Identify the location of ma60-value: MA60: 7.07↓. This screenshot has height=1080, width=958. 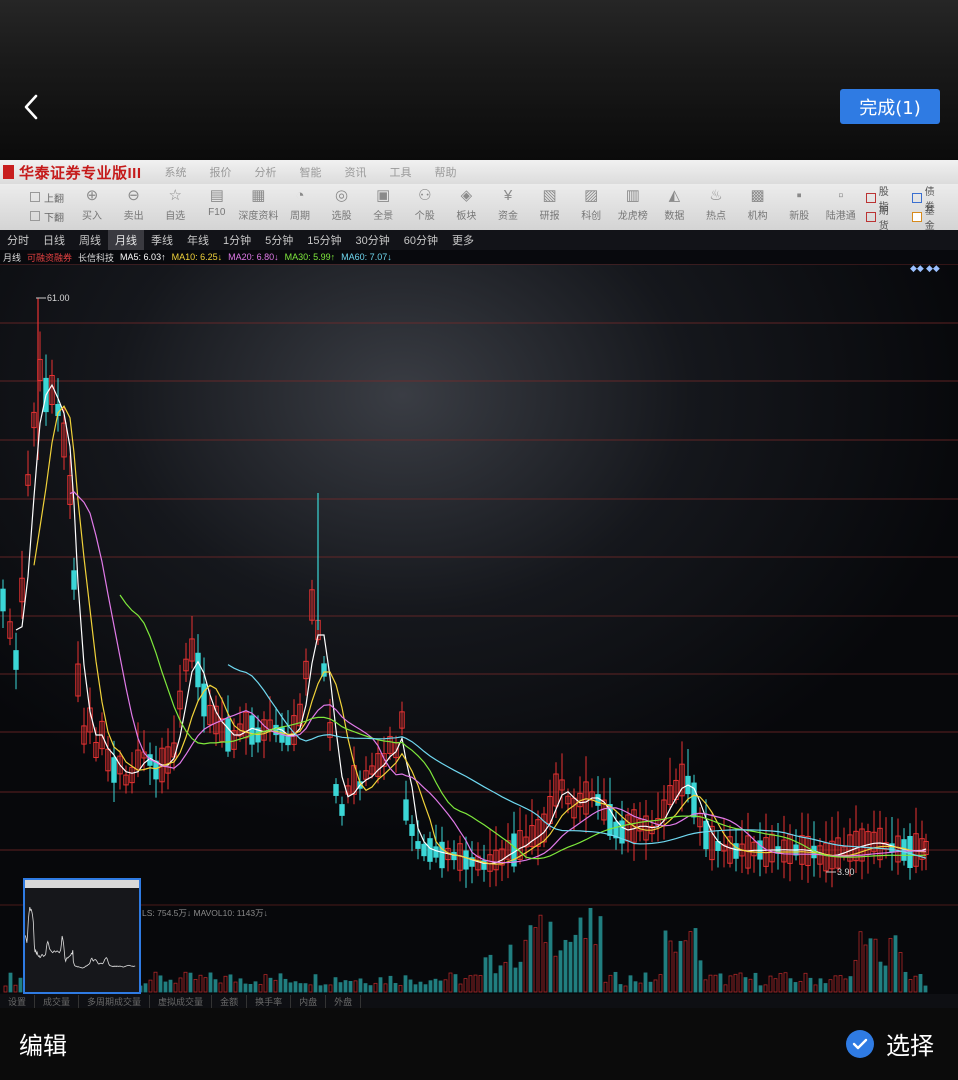
(366, 257).